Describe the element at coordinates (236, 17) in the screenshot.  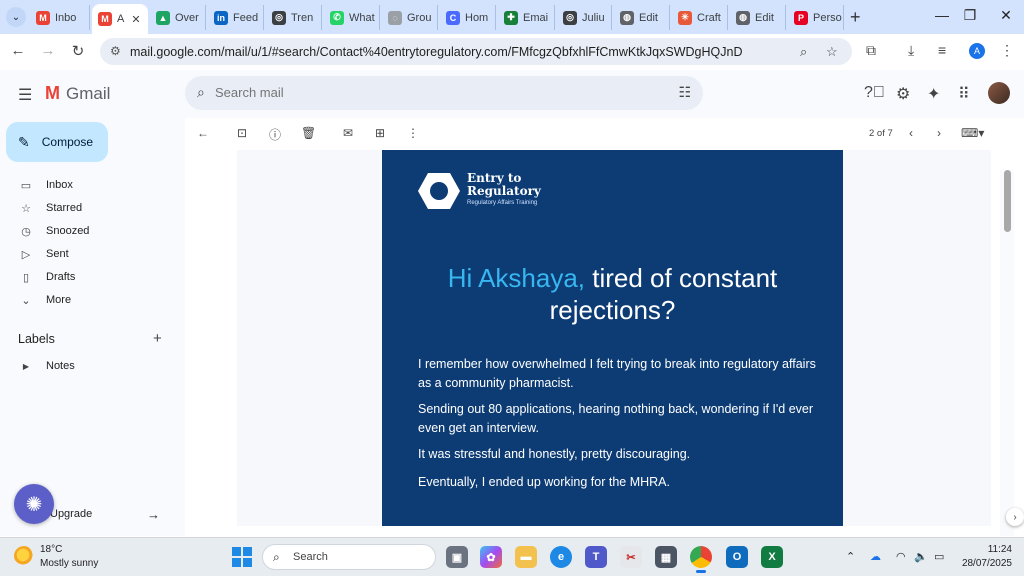
I see `browser-tab: in Feed` at that location.